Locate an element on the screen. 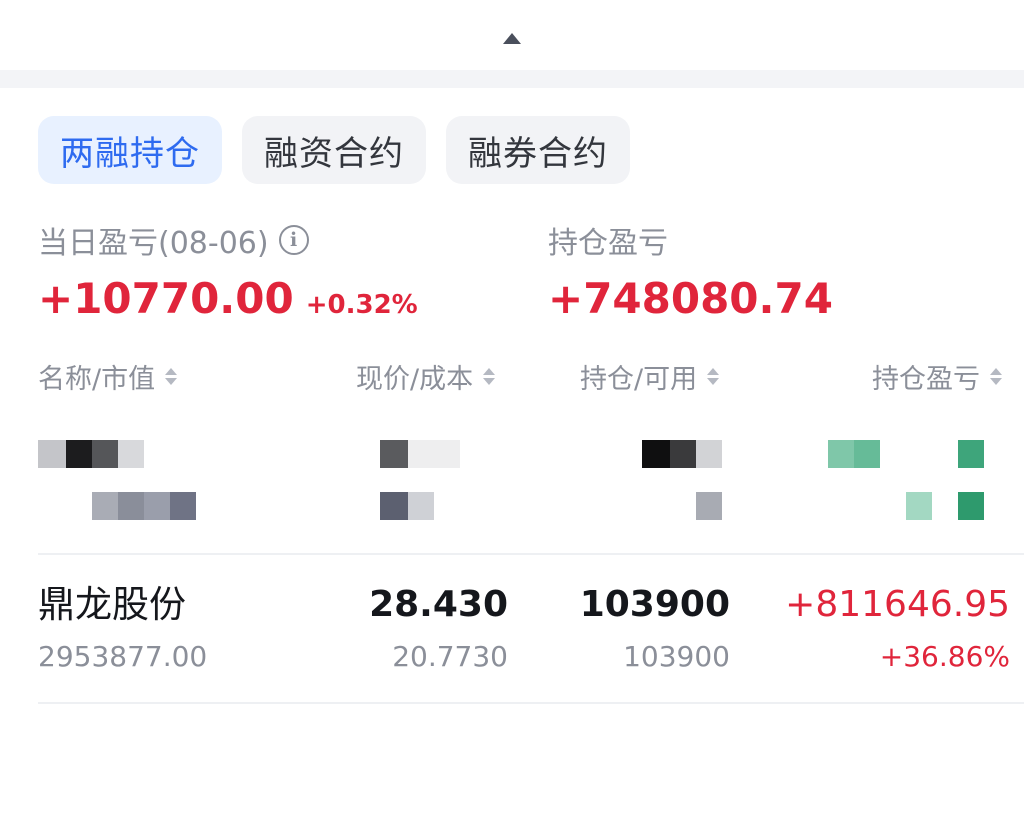 This screenshot has width=1024, height=819. position-pnl-label: 持仓盈亏 is located at coordinates (608, 243).